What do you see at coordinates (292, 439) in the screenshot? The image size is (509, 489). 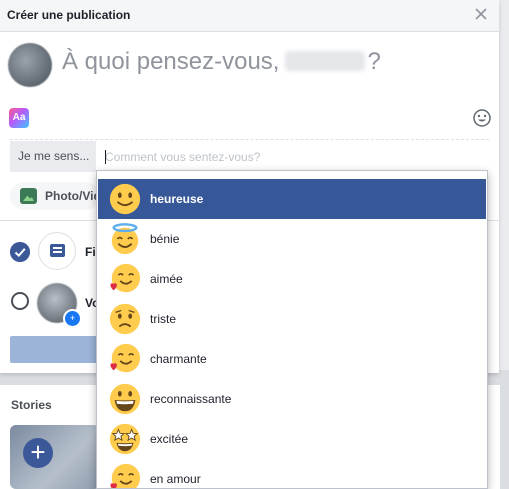 I see `feeling-option: excitée` at bounding box center [292, 439].